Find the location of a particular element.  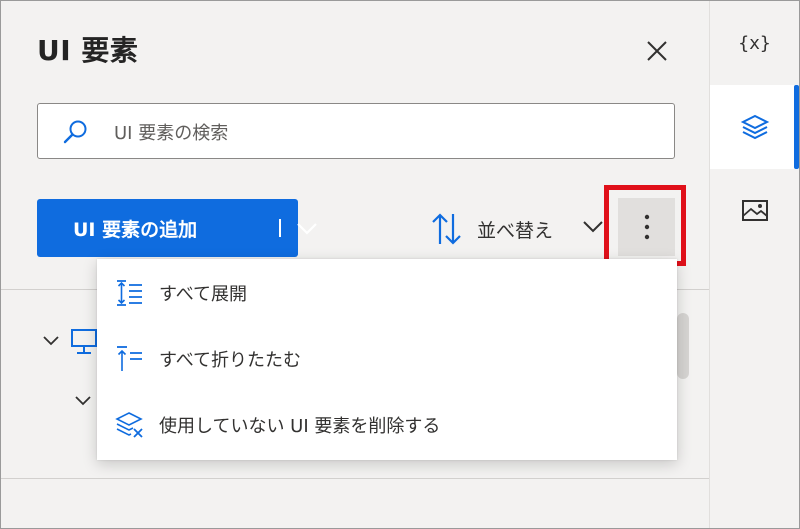

menu-item-label: すべて折りたたむ is located at coordinates (230, 360).